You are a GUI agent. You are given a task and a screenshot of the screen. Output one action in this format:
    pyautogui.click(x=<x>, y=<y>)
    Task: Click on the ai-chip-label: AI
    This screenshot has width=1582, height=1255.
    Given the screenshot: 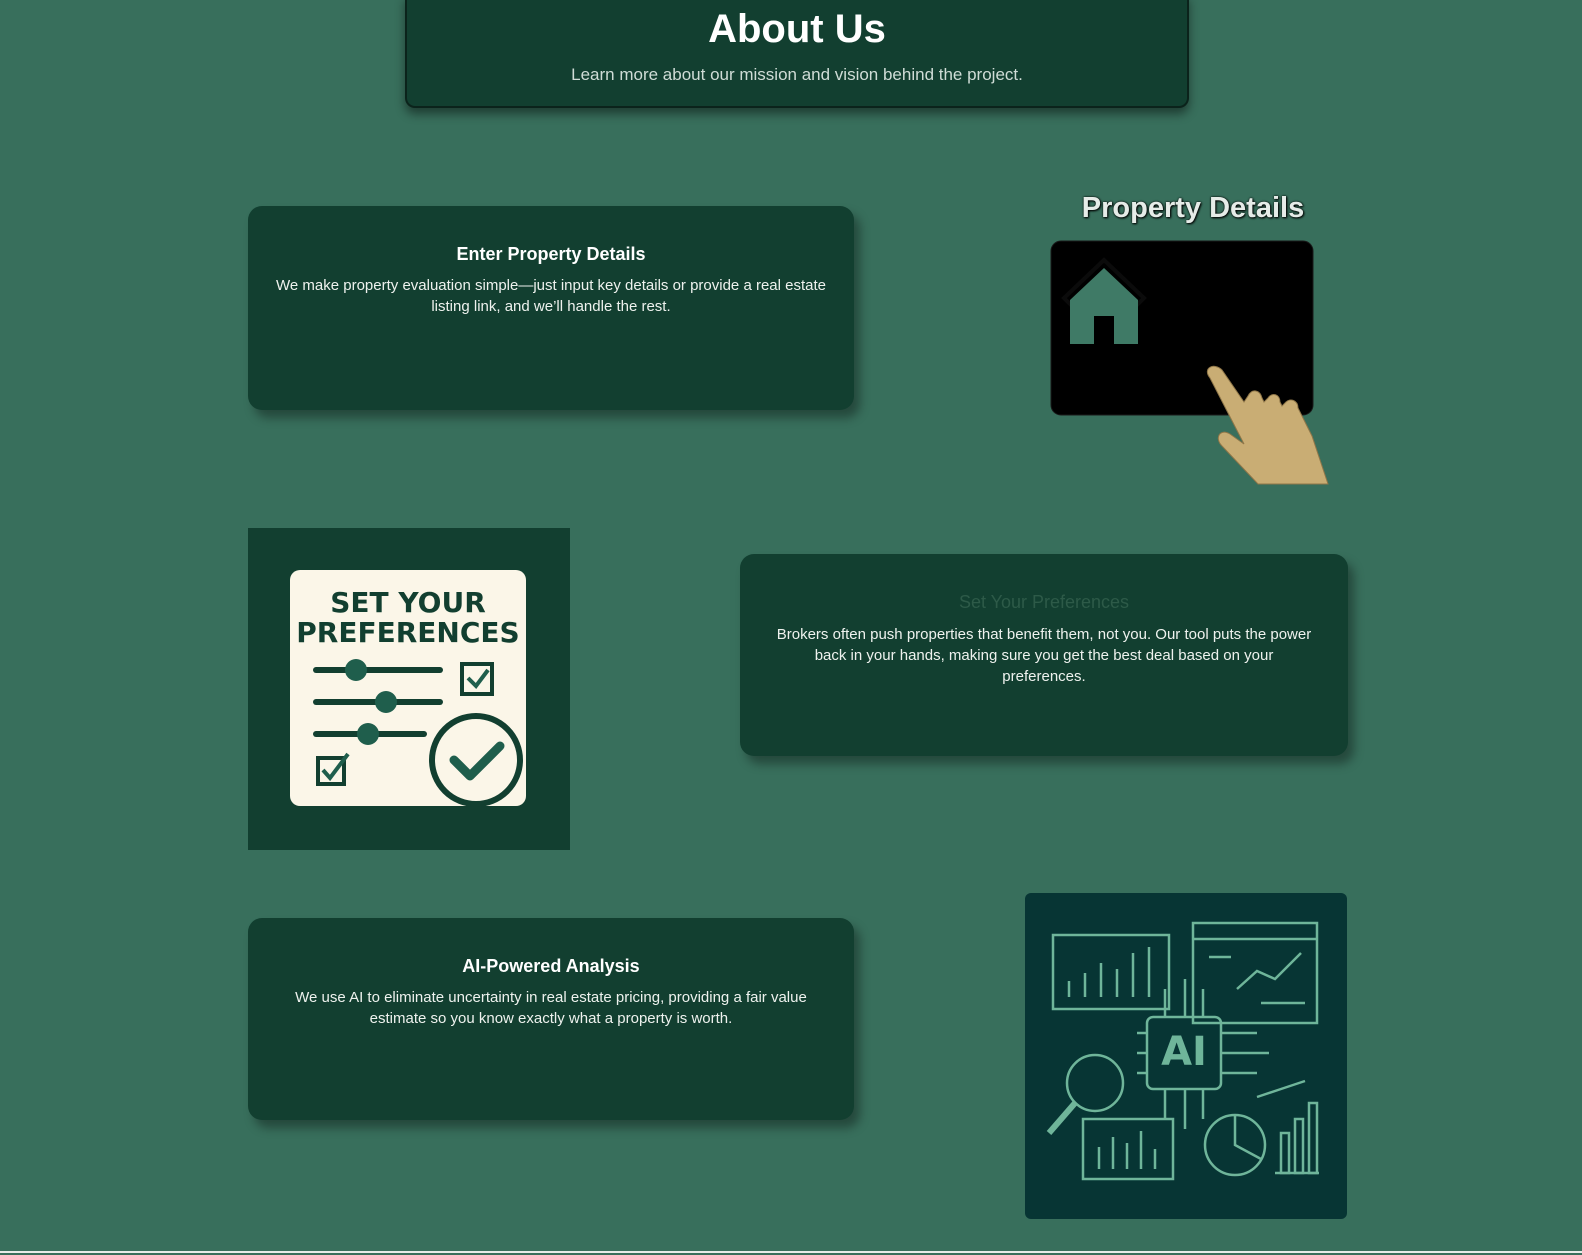 What is the action you would take?
    pyautogui.click(x=1184, y=1052)
    